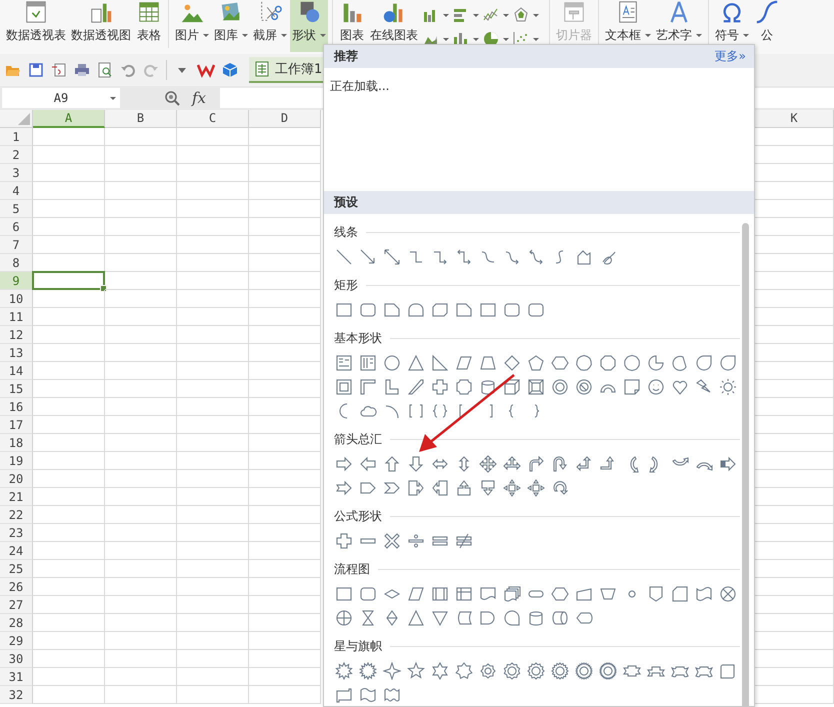 Image resolution: width=834 pixels, height=707 pixels. What do you see at coordinates (346, 285) in the screenshot?
I see `category-title: 矩形` at bounding box center [346, 285].